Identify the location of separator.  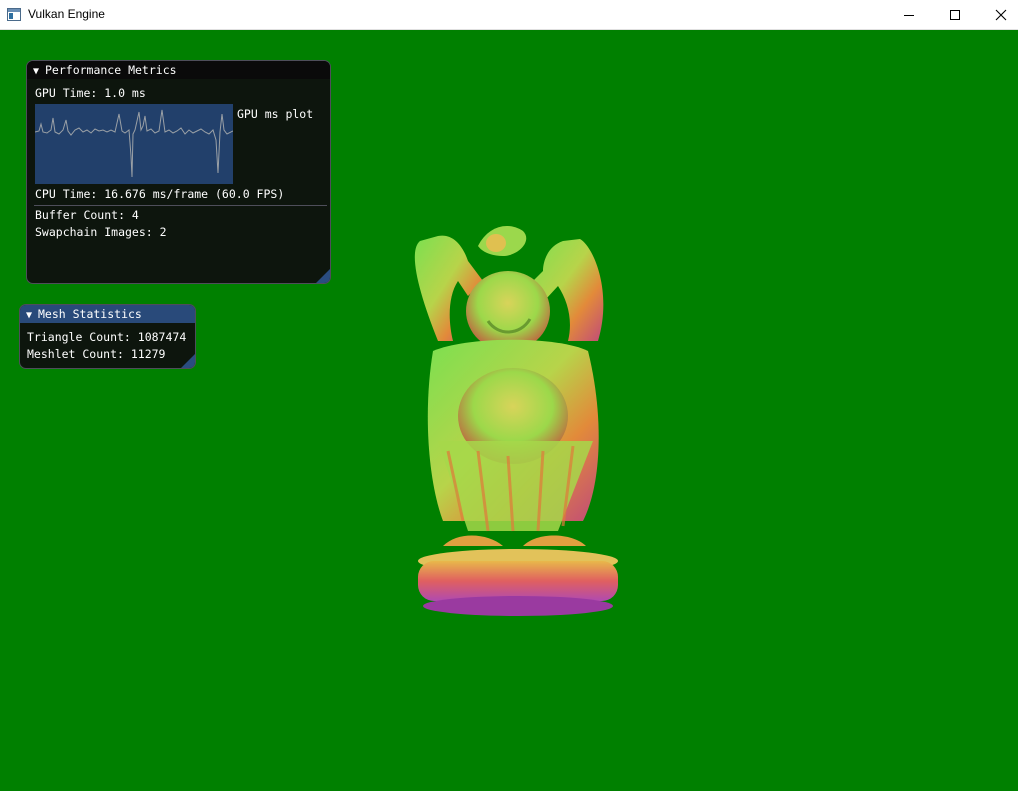
(180, 205).